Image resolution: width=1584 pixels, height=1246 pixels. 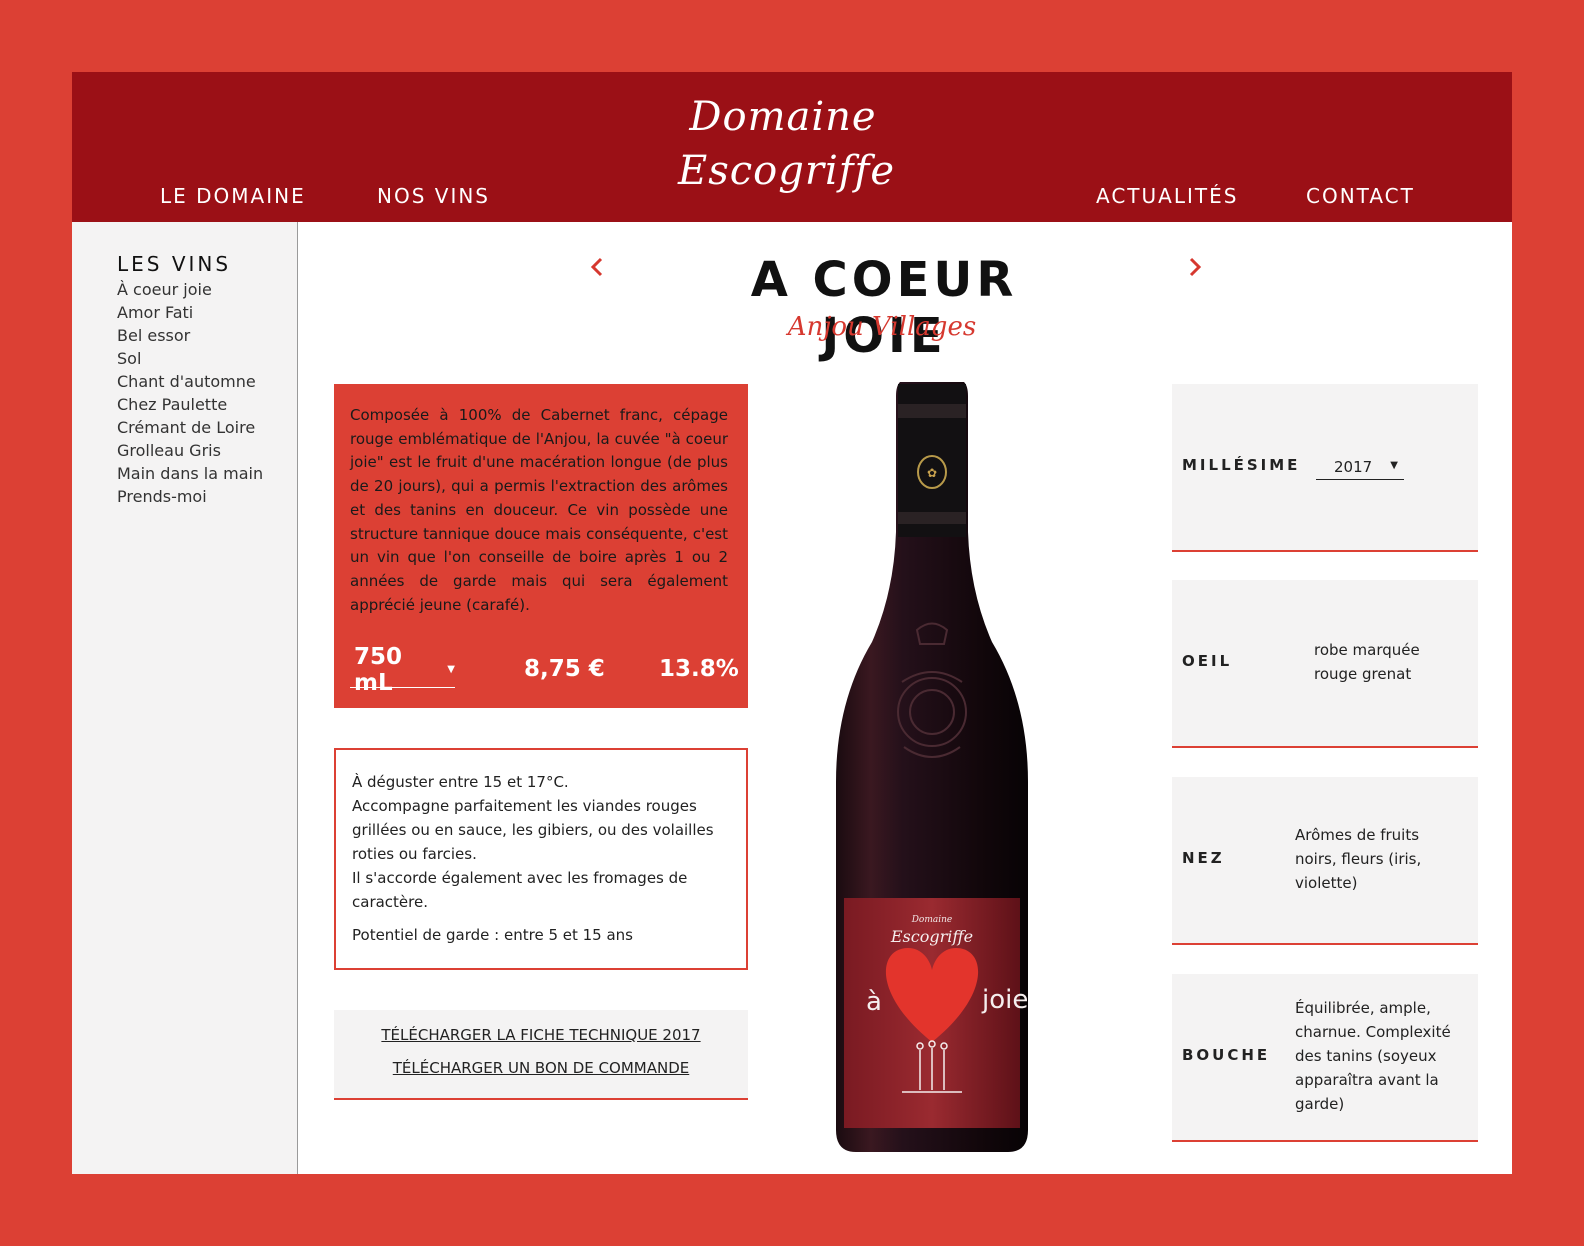 I want to click on download-technical-sheet-link: TÉLÉCHARGER LA FICHE TECHNIQUE 2017, so click(x=541, y=1035).